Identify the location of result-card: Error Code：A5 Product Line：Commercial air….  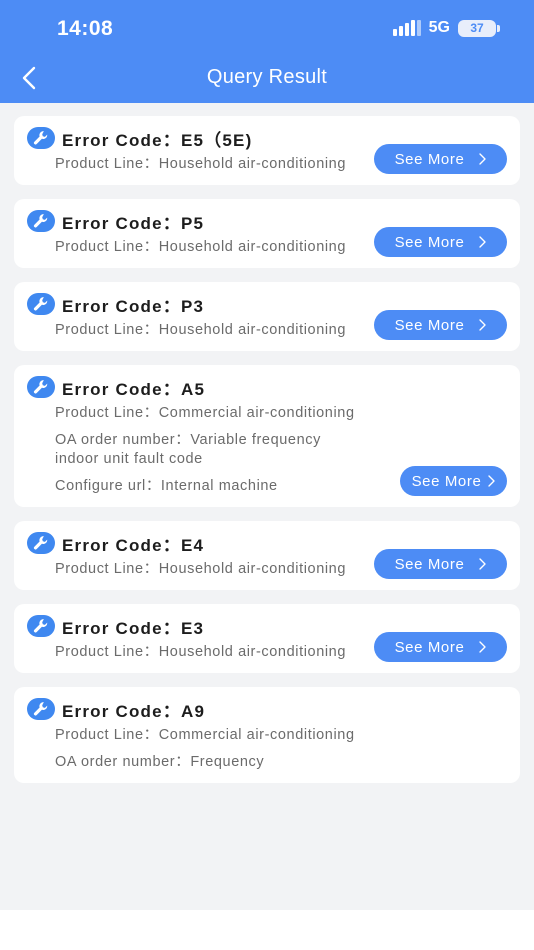
(267, 436).